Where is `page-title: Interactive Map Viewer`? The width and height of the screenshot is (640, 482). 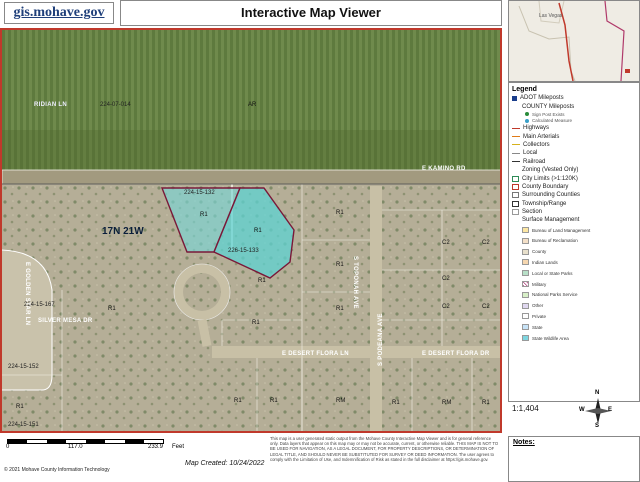
page-title: Interactive Map Viewer is located at coordinates (311, 13).